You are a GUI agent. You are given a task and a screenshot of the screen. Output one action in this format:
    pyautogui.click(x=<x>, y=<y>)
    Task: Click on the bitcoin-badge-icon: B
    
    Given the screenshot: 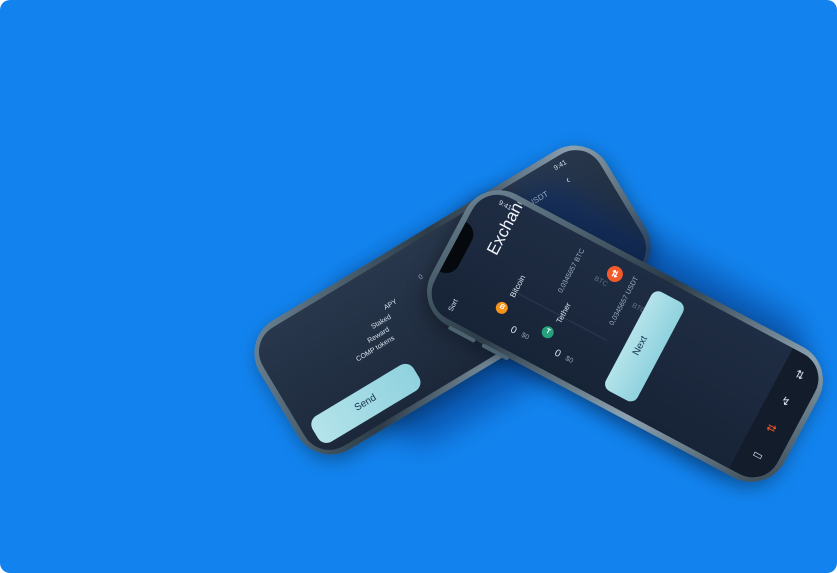 What is the action you would take?
    pyautogui.click(x=501, y=307)
    